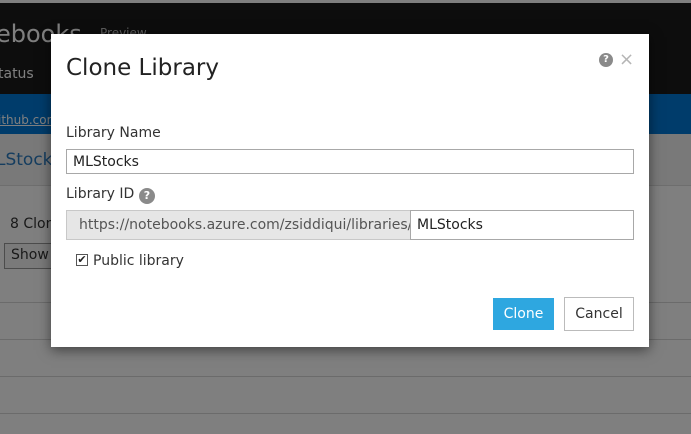 Image resolution: width=691 pixels, height=434 pixels. I want to click on dialog-title: Clone Library, so click(142, 68).